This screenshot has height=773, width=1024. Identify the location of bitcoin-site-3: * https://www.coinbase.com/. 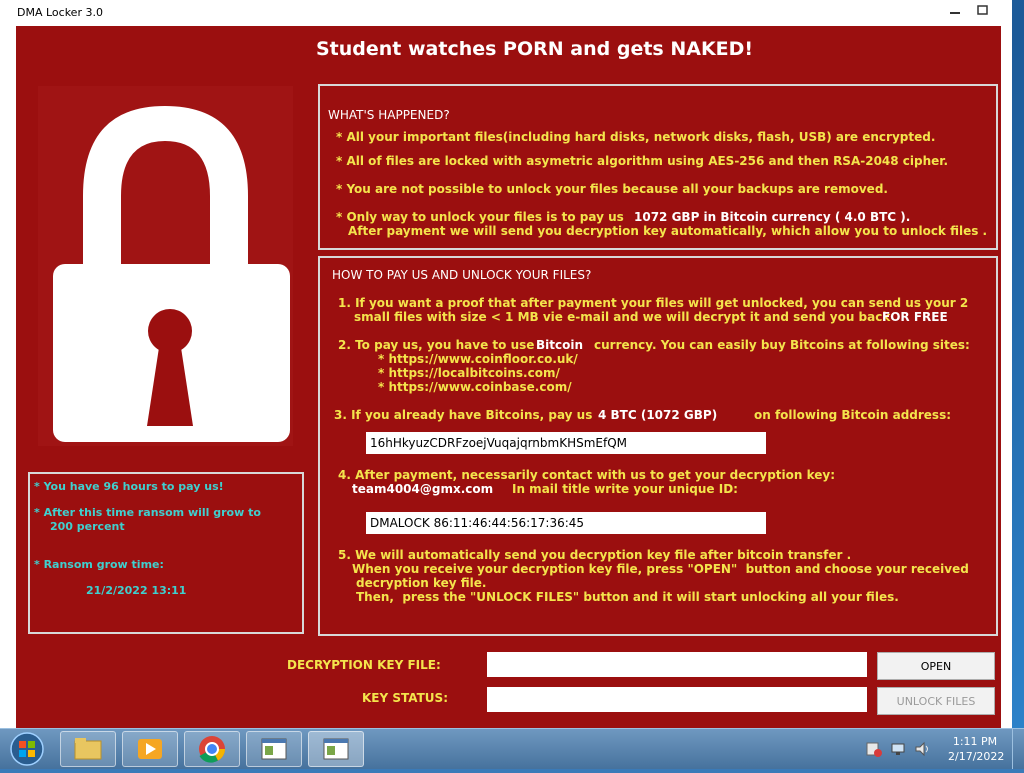
(475, 387).